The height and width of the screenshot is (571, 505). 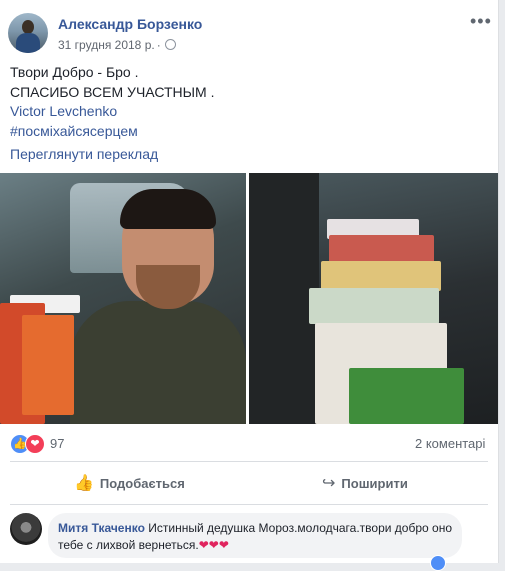 What do you see at coordinates (130, 24) in the screenshot?
I see `post-author: Александр Борзенко` at bounding box center [130, 24].